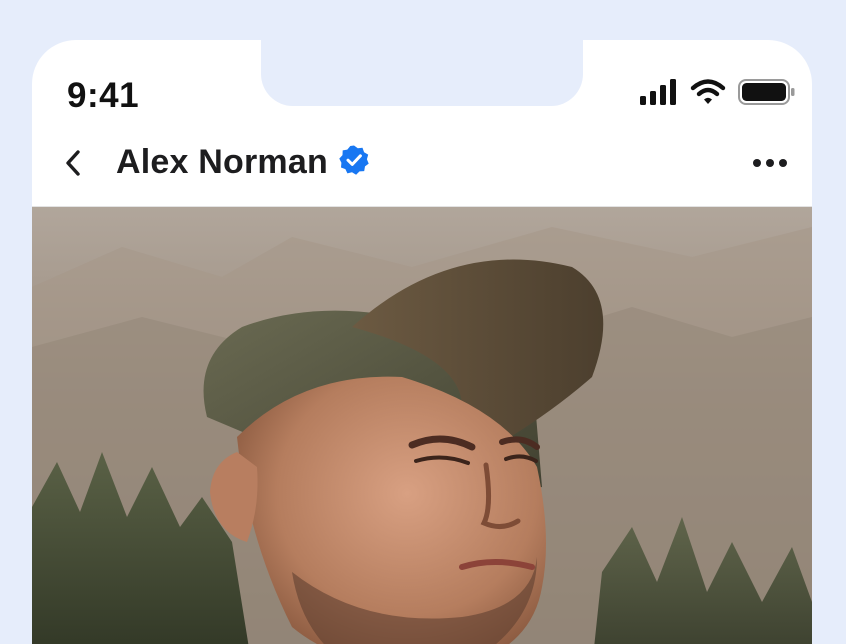 This screenshot has width=846, height=644. Describe the element at coordinates (767, 92) in the screenshot. I see `battery-icon` at that location.